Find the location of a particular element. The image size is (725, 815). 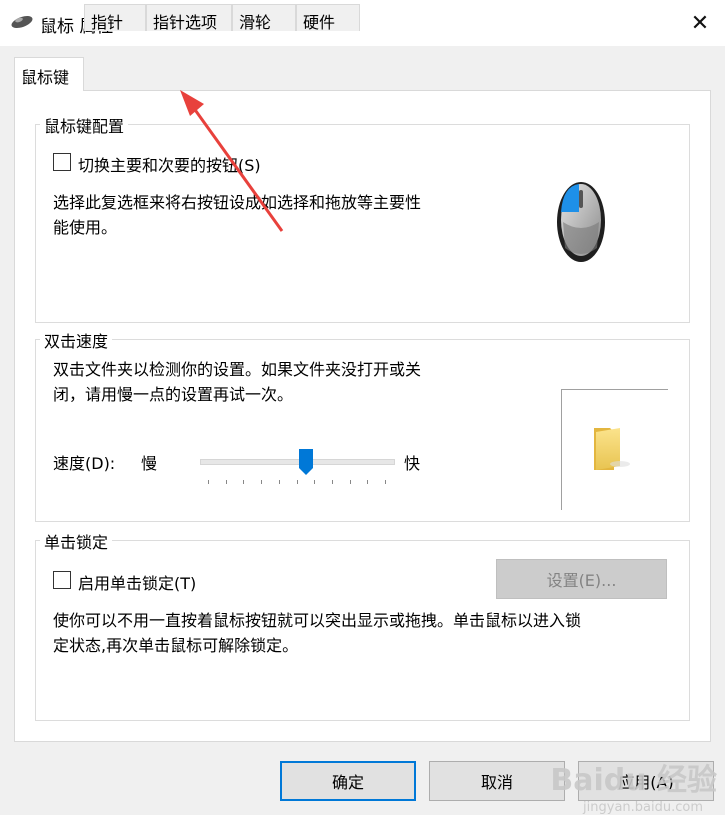

button-label: 确定 is located at coordinates (347, 782).